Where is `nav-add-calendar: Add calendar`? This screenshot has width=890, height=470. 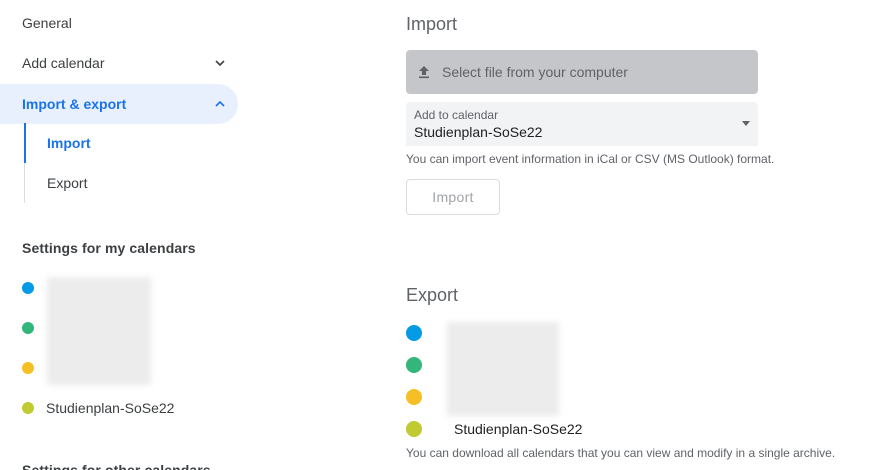
nav-add-calendar: Add calendar is located at coordinates (119, 63).